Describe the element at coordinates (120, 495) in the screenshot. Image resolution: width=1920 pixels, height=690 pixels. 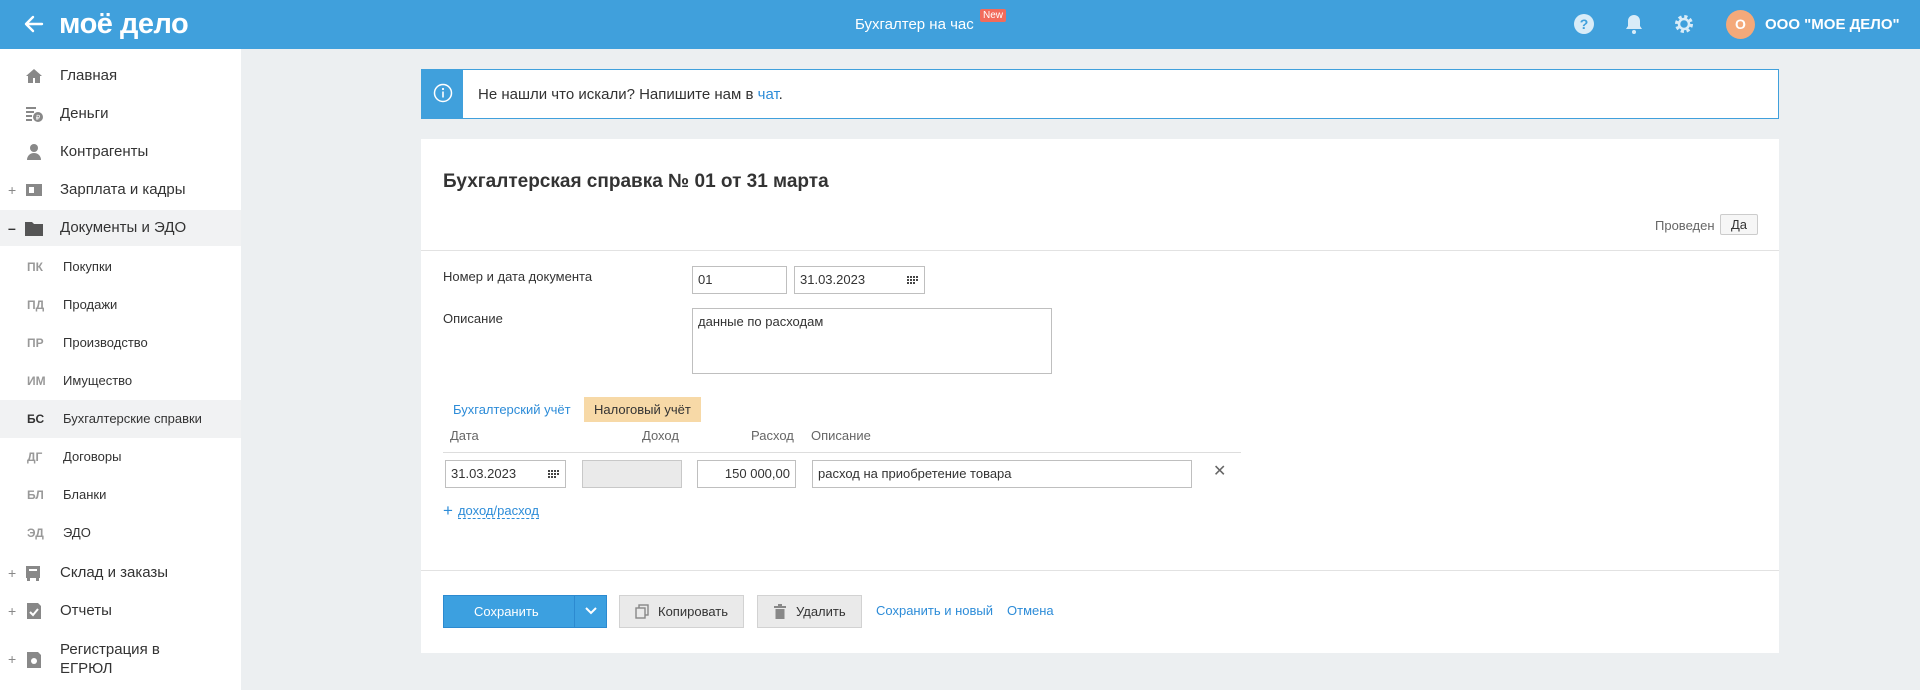
I see `sidebar-subitem-forms: БЛ Бланки` at that location.